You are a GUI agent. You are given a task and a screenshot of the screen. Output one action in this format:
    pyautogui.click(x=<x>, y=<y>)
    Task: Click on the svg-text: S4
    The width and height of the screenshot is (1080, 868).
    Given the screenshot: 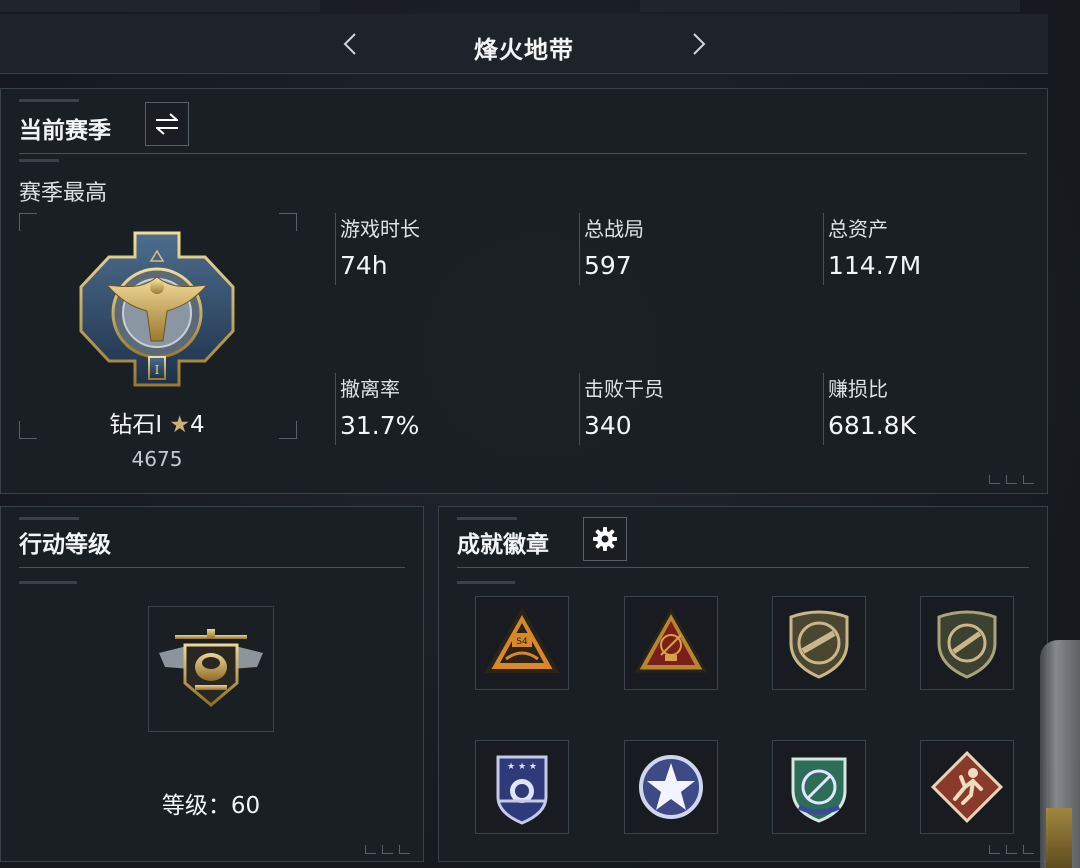 What is the action you would take?
    pyautogui.click(x=522, y=642)
    